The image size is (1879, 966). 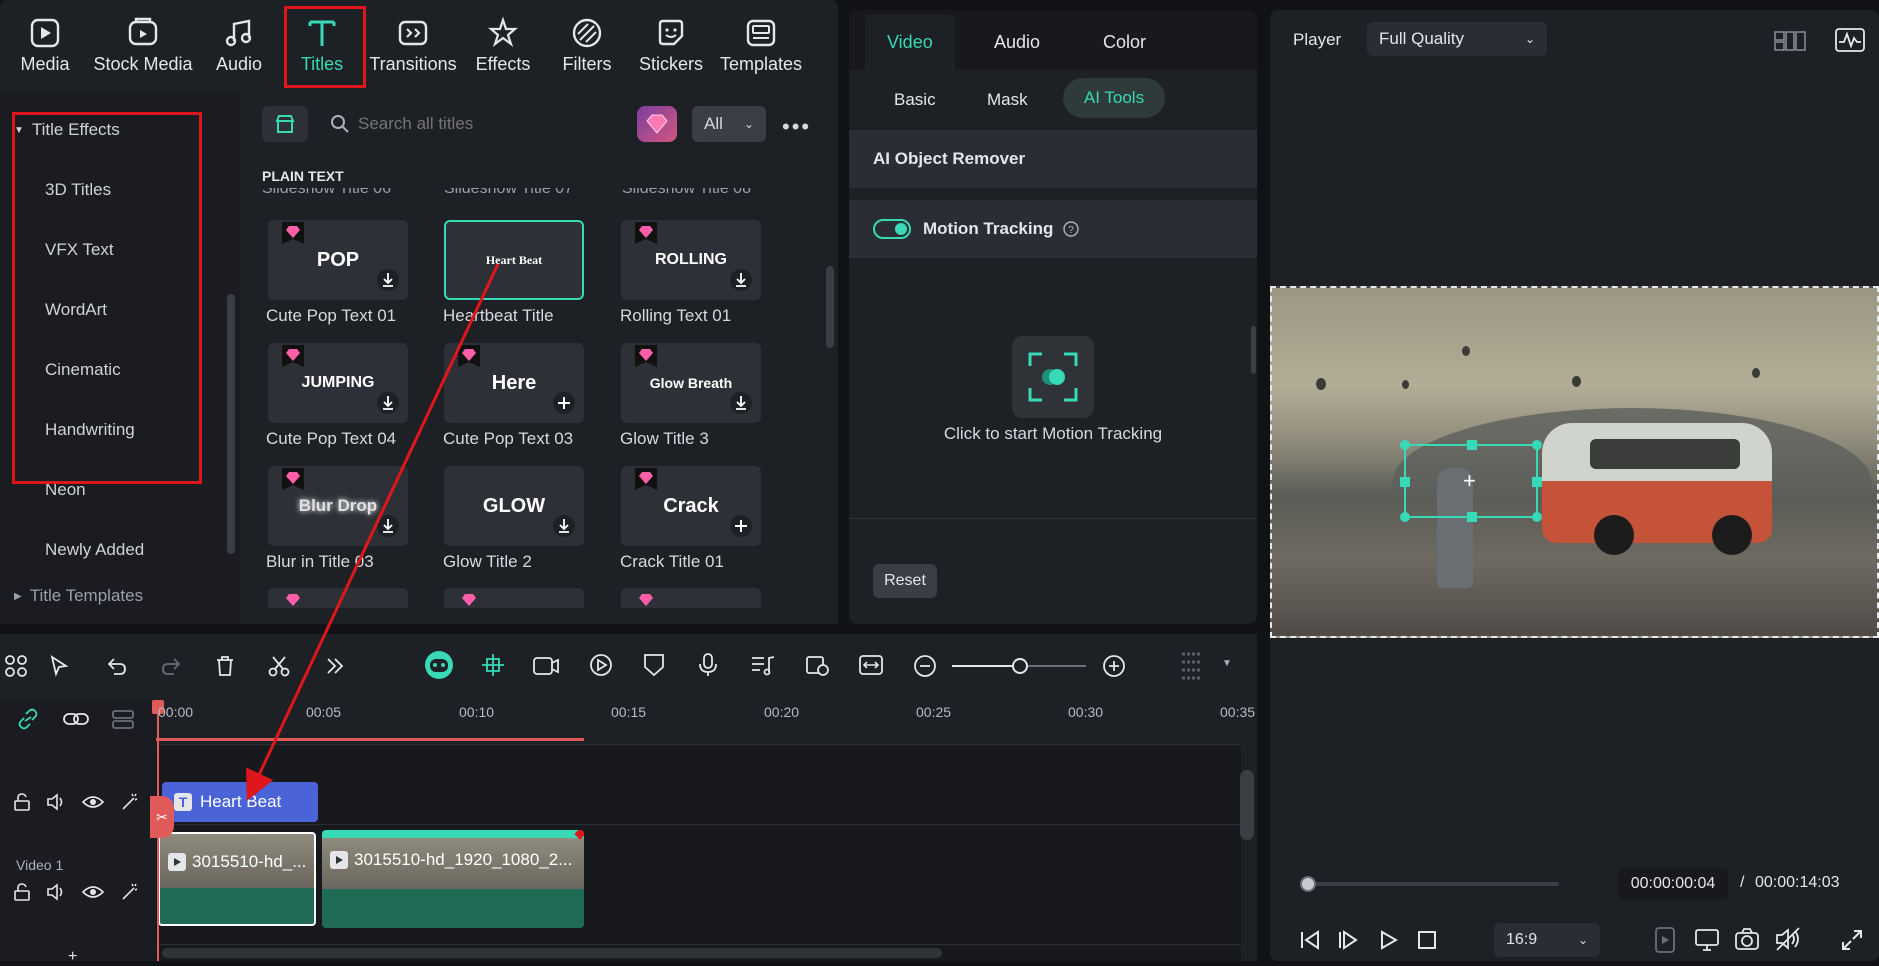 What do you see at coordinates (729, 124) in the screenshot?
I see `filter-all-dropdown: All ⌄` at bounding box center [729, 124].